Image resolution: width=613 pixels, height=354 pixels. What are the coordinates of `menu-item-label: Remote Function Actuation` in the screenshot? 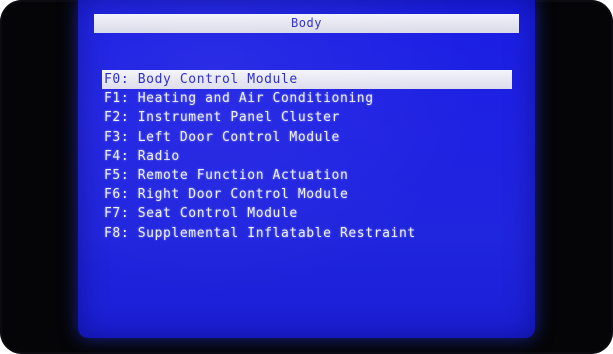 It's located at (243, 175).